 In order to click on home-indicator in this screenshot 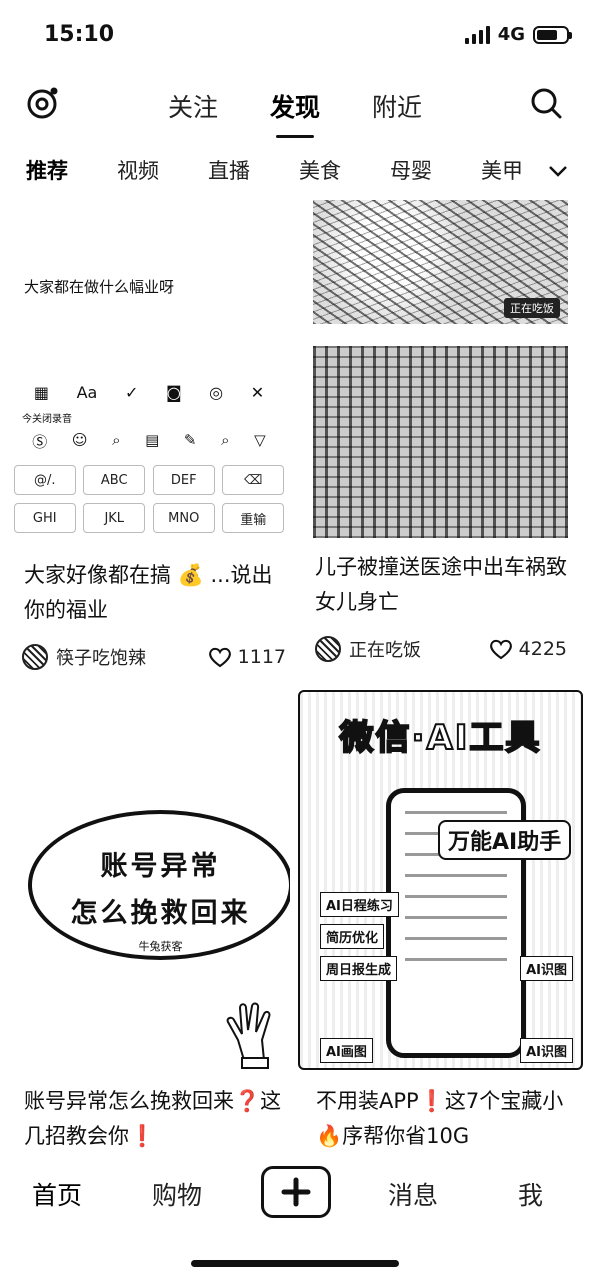, I will do `click(295, 1263)`.